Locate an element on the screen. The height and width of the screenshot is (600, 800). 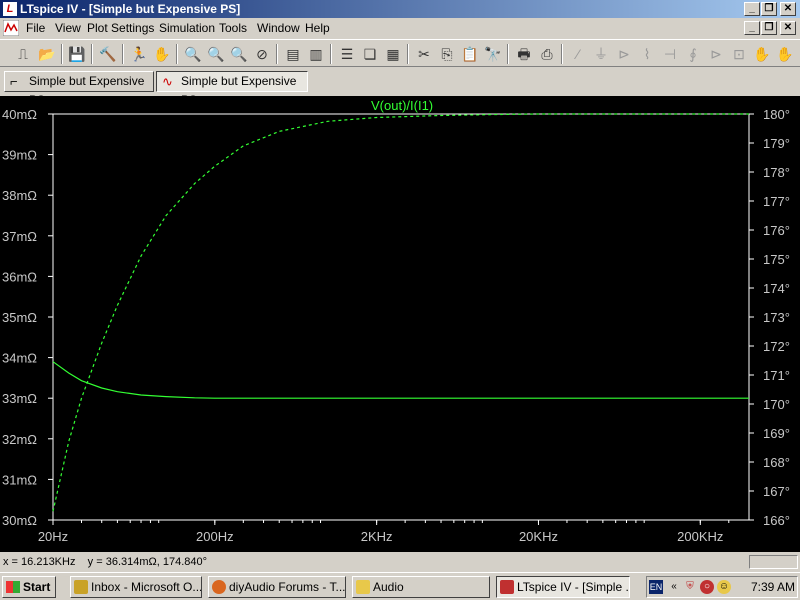
menu-window: Window is located at coordinates (278, 28).